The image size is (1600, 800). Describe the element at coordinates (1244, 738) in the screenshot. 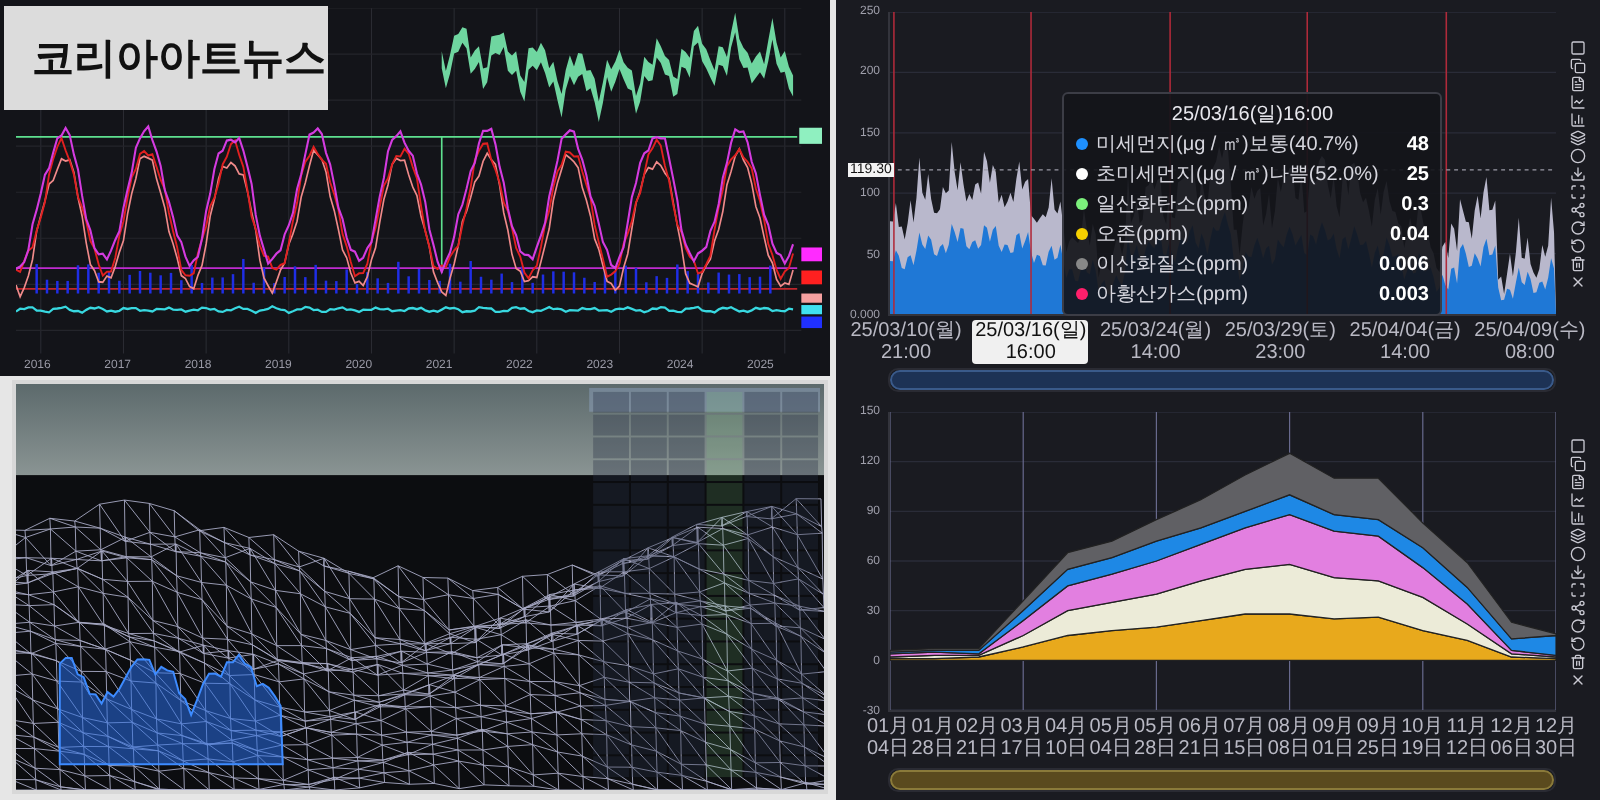

I see `axis-date-label: 07月15日` at that location.